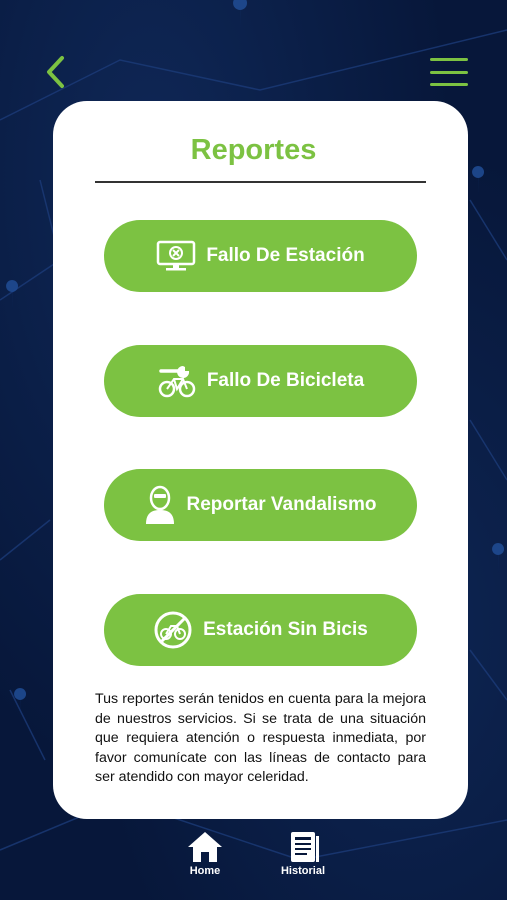 Image resolution: width=507 pixels, height=900 pixels. What do you see at coordinates (253, 150) in the screenshot?
I see `page-title: Reportes` at bounding box center [253, 150].